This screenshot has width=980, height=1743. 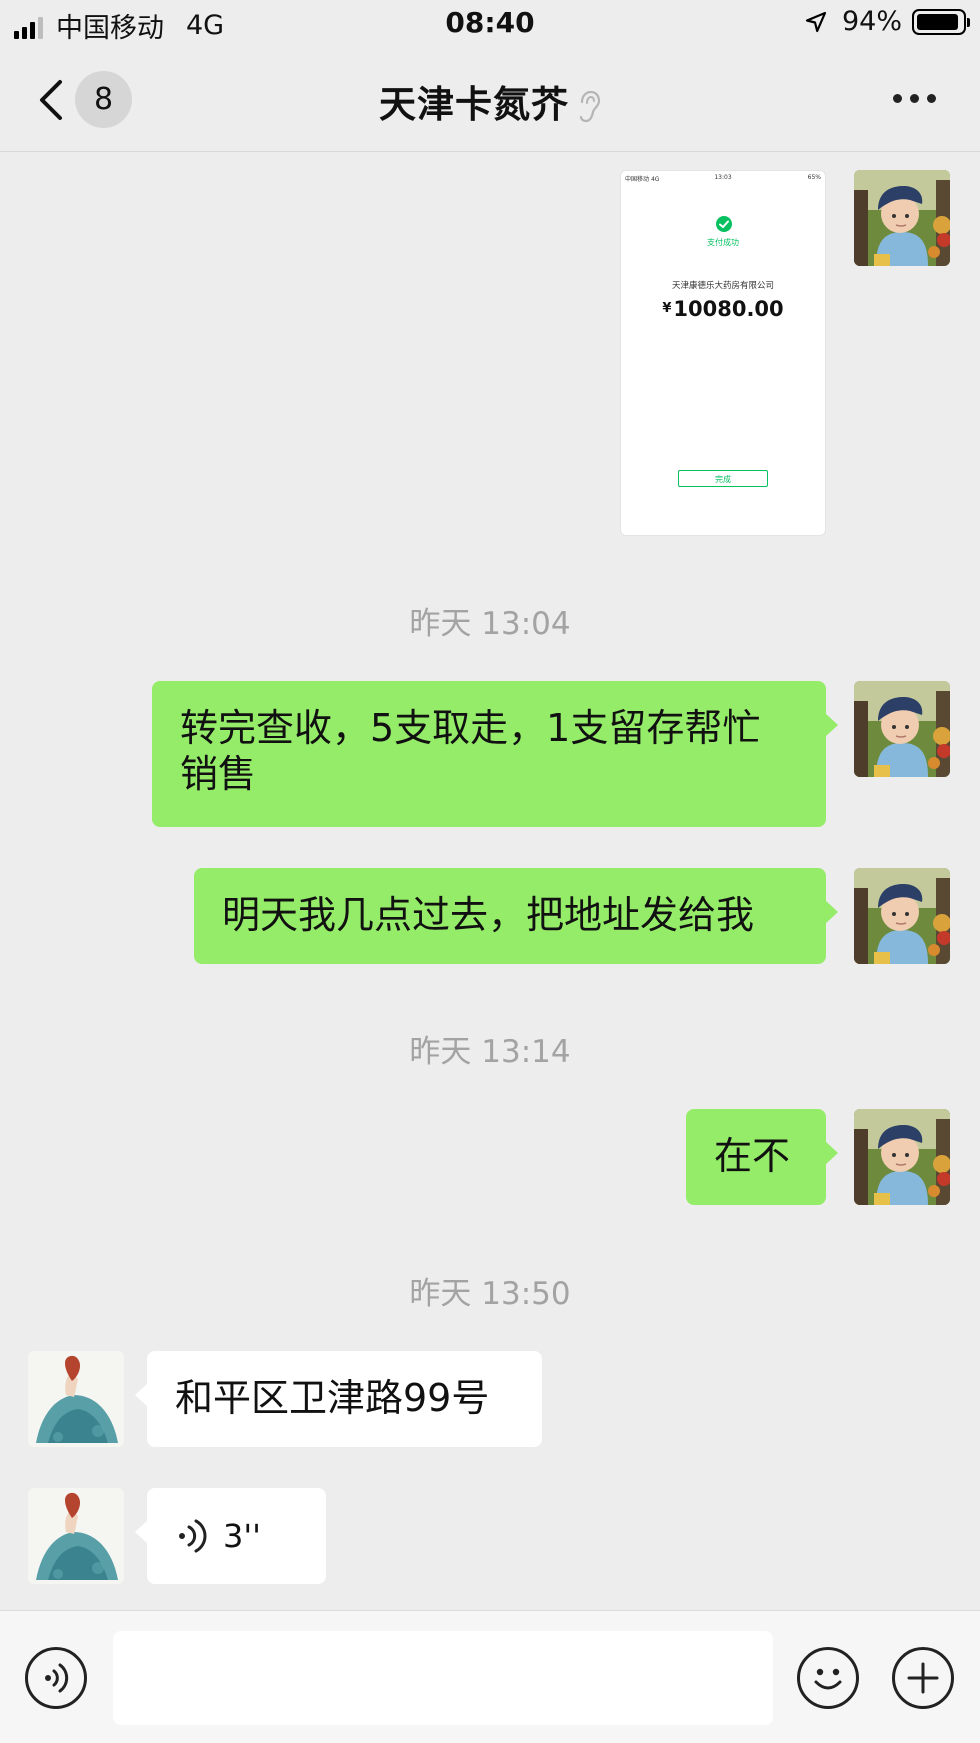 I want to click on emoji-icon, so click(x=828, y=1679).